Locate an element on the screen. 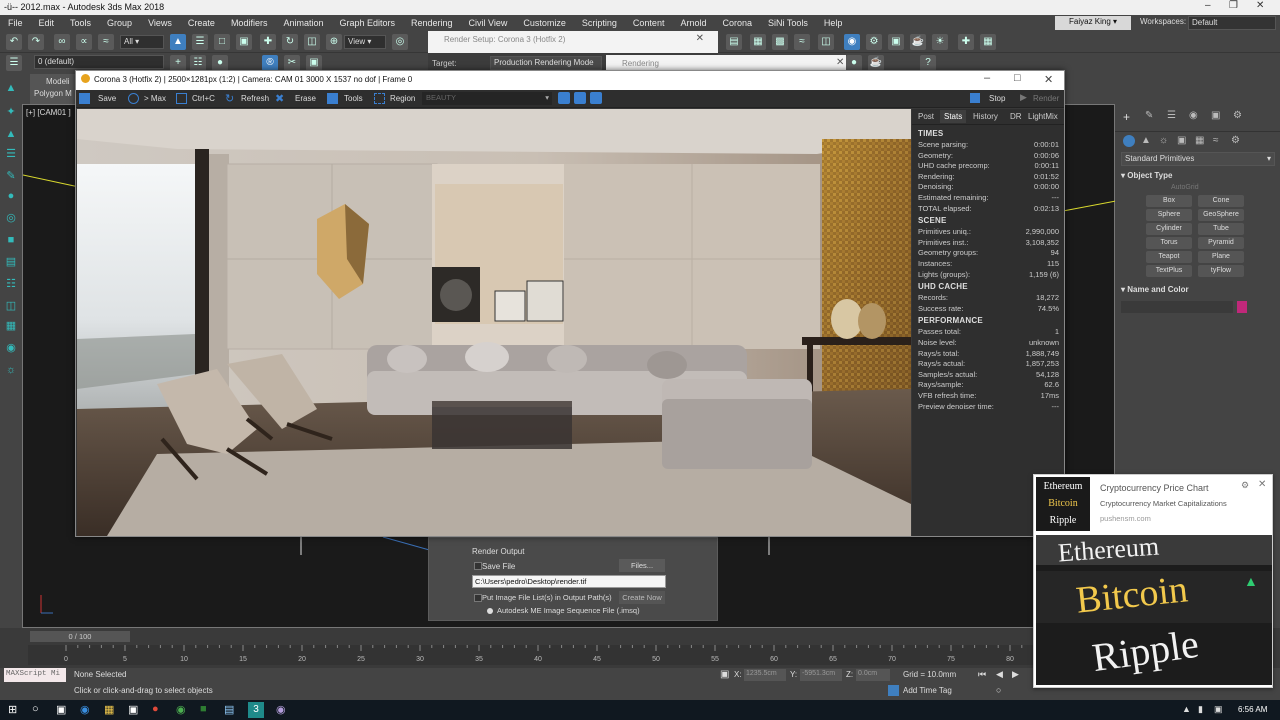  vfb-save-button: Save is located at coordinates (107, 98).